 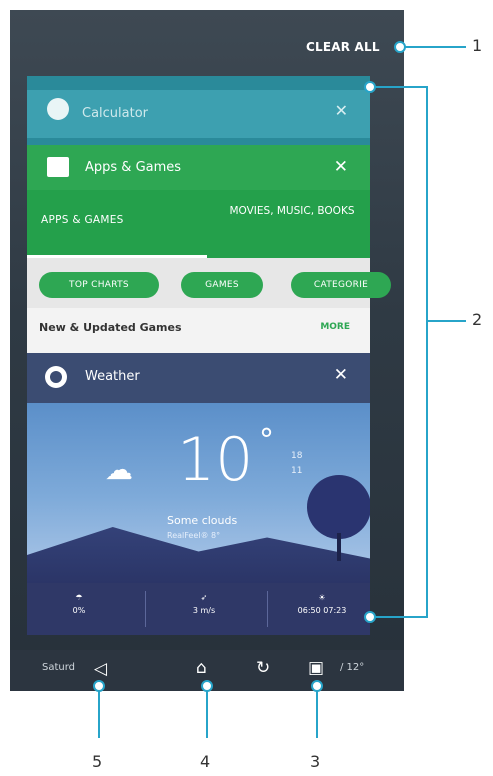 What do you see at coordinates (316, 668) in the screenshot?
I see `recent-apps-icon: ▣` at bounding box center [316, 668].